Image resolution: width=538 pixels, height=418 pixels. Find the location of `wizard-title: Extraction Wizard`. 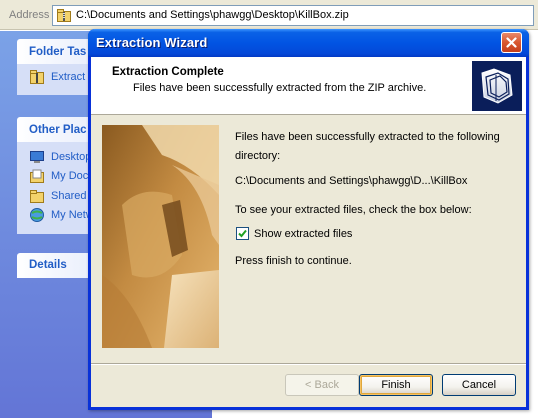

wizard-title: Extraction Wizard is located at coordinates (152, 42).